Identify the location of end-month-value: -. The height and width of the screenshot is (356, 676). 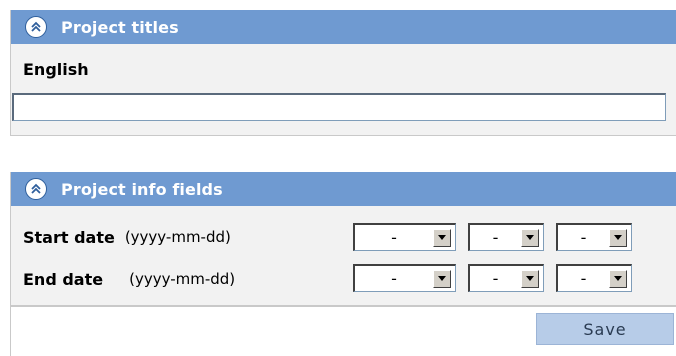
(495, 278).